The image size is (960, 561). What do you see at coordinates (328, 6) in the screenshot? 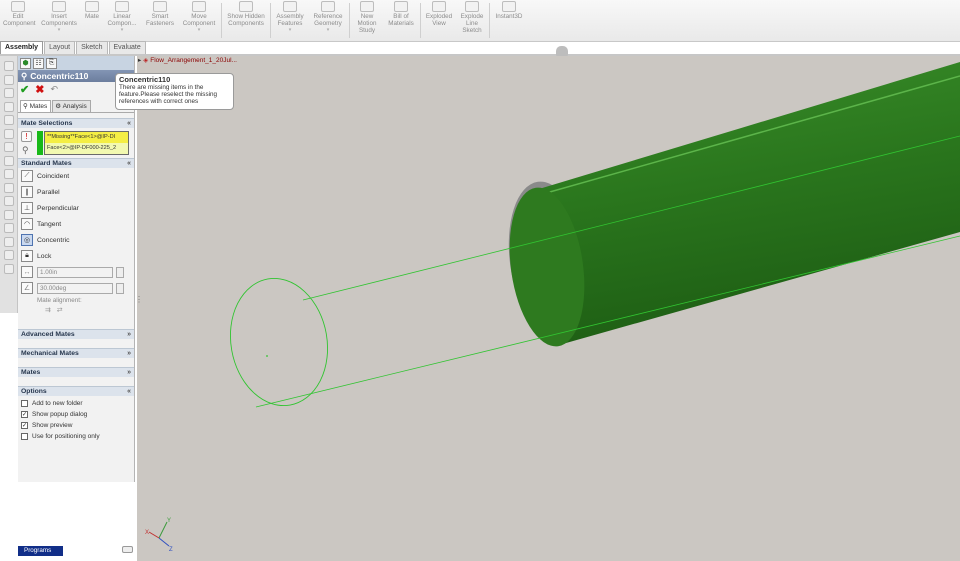
I see `reference-geometry-icon` at bounding box center [328, 6].